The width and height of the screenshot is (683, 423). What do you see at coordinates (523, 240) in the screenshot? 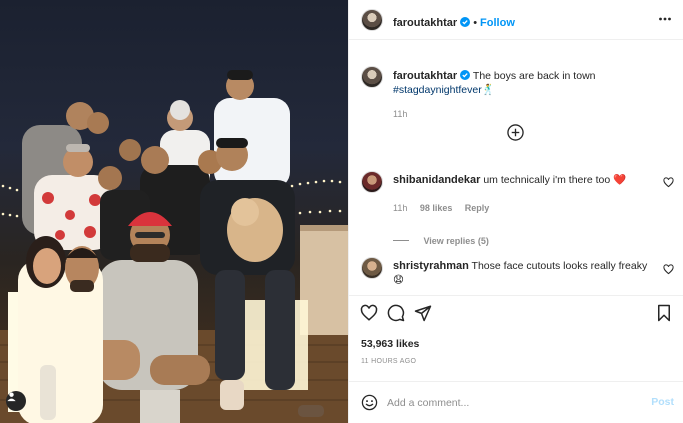
I see `view-replies: View replies (5)` at bounding box center [523, 240].